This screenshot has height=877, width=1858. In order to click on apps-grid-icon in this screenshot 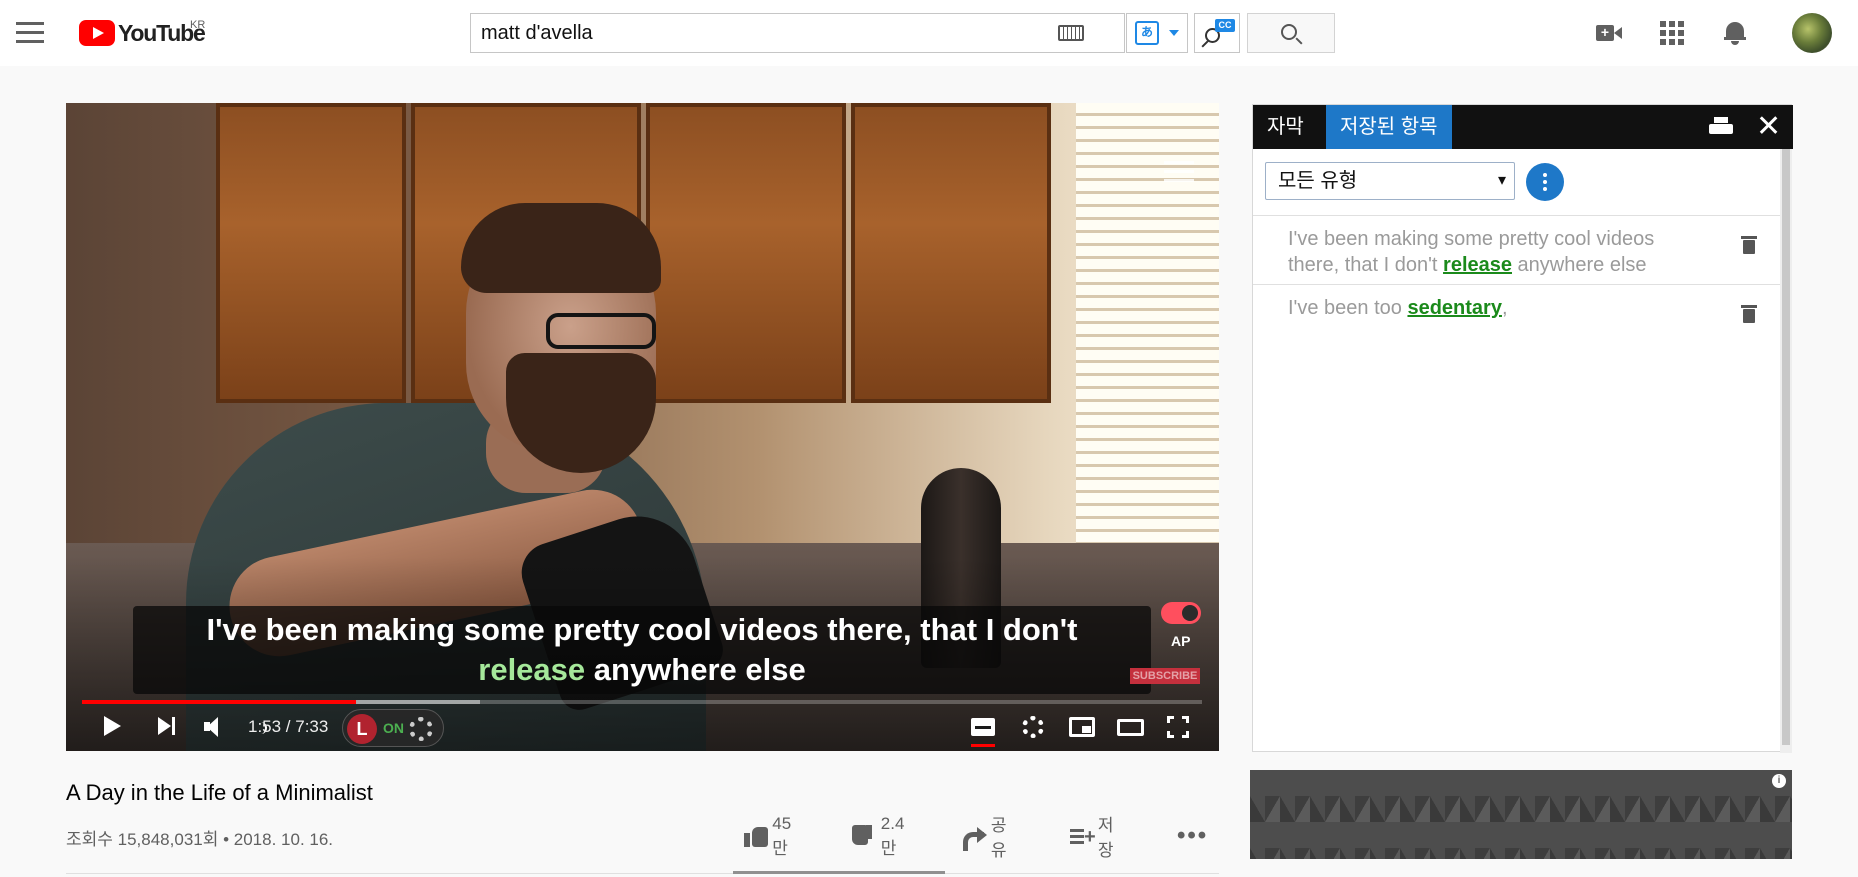, I will do `click(1672, 33)`.